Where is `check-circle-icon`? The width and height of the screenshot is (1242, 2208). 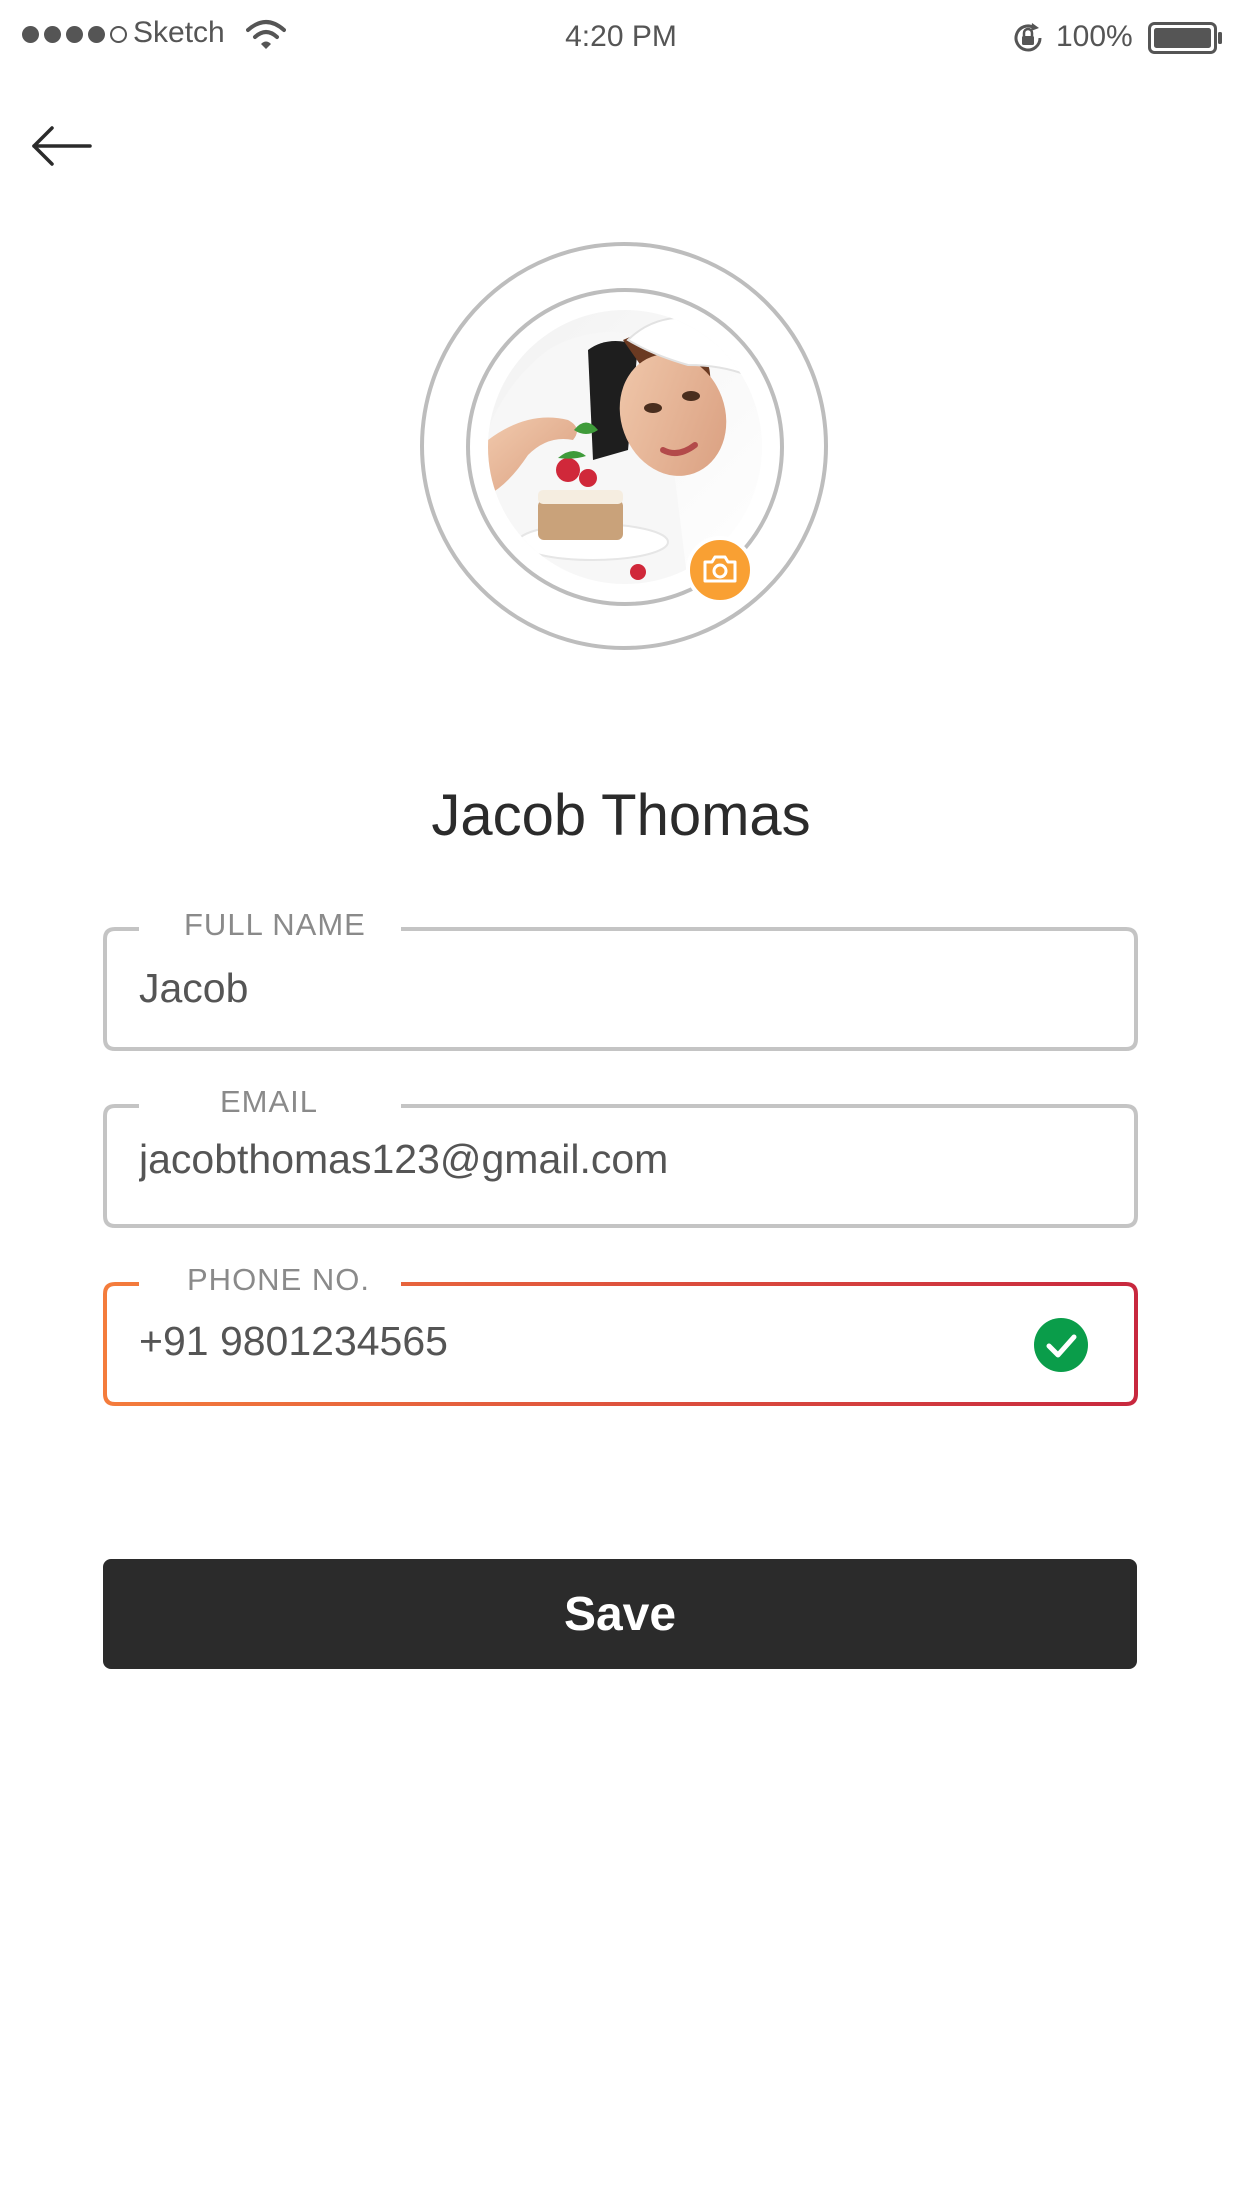
check-circle-icon is located at coordinates (1061, 1345).